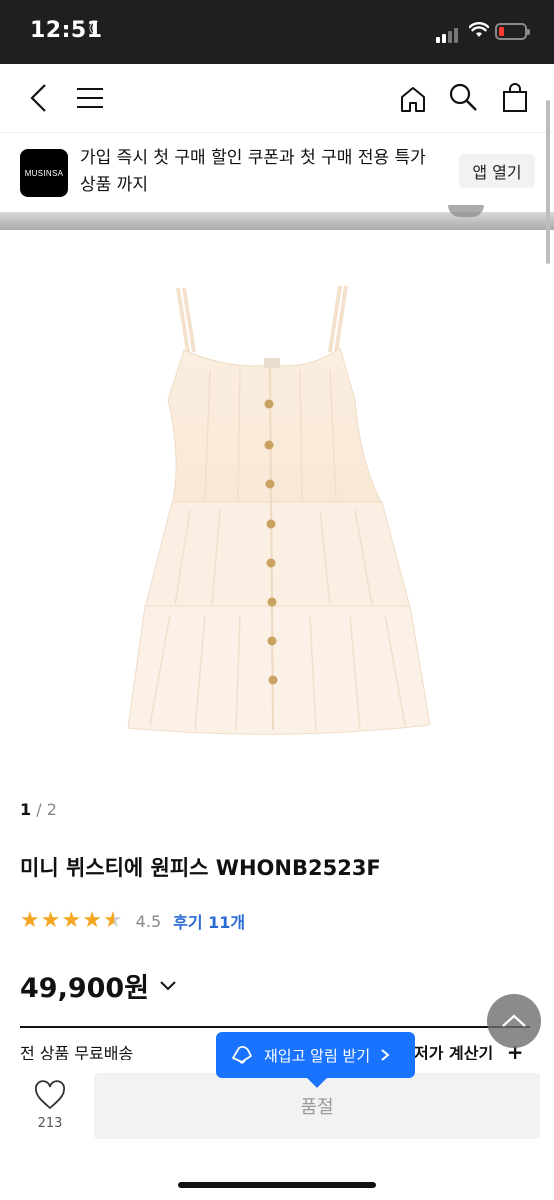 This screenshot has width=554, height=1200. I want to click on chevron-up-icon, so click(514, 1020).